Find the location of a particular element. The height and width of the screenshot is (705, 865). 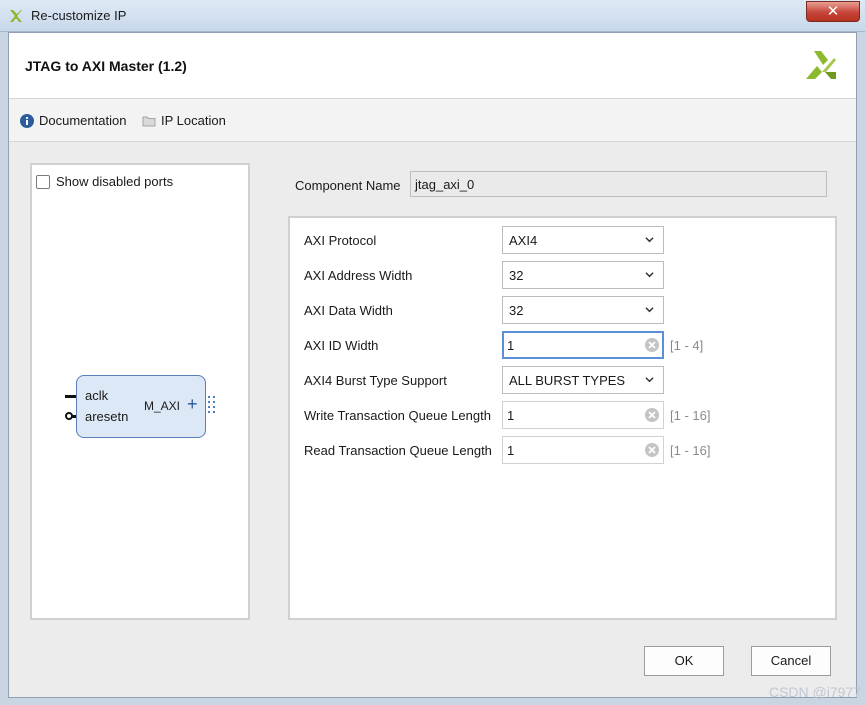

close-button: ✕ is located at coordinates (833, 11).